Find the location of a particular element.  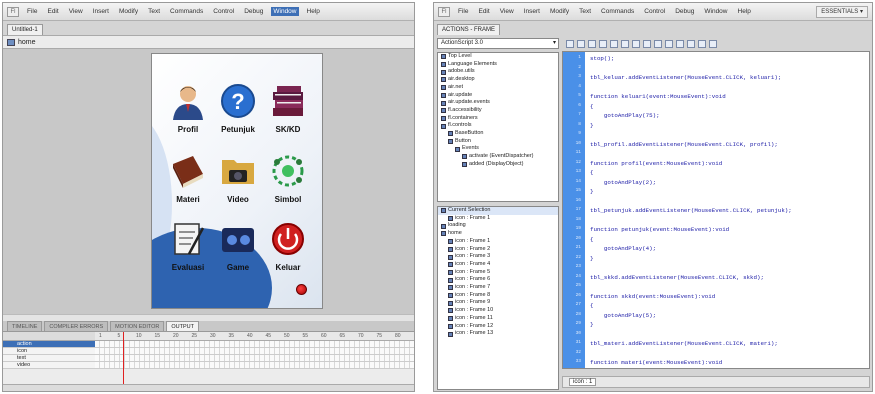

tree-item: home is located at coordinates (498, 234).